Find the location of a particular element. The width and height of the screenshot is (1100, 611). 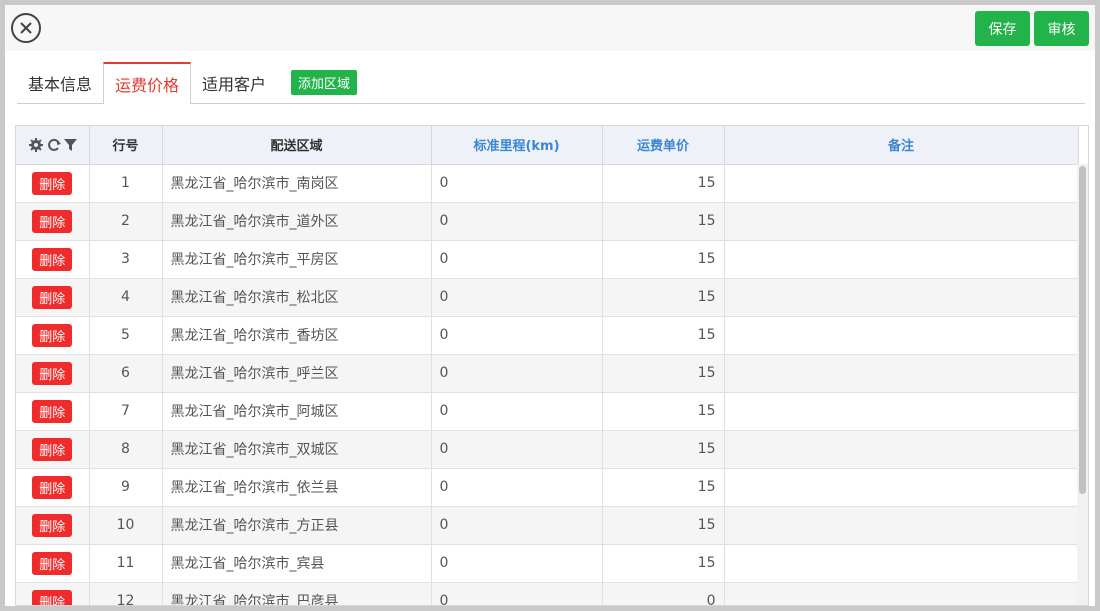

table-row: 删除 2 黑龙江省_哈尔滨市_道外区 0 15 is located at coordinates (547, 221).